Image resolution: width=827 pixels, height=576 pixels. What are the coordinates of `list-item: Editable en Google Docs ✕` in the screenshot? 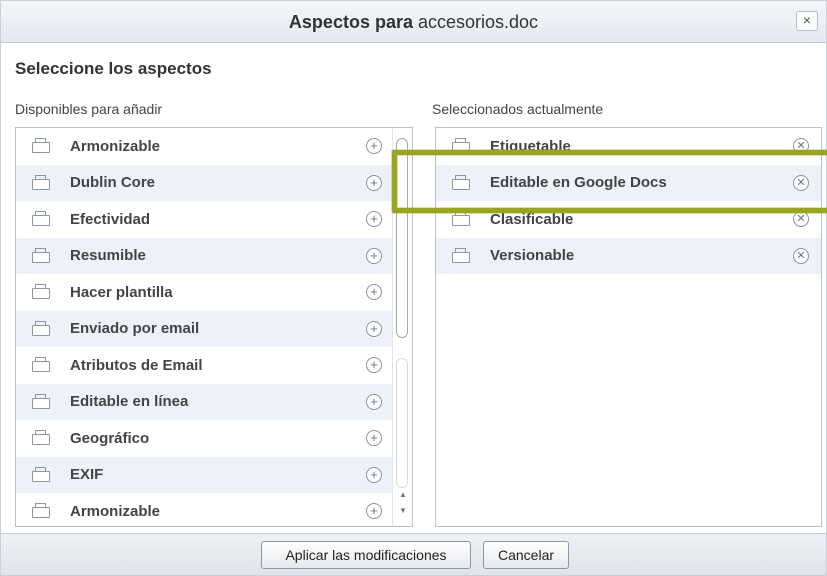 It's located at (628, 182).